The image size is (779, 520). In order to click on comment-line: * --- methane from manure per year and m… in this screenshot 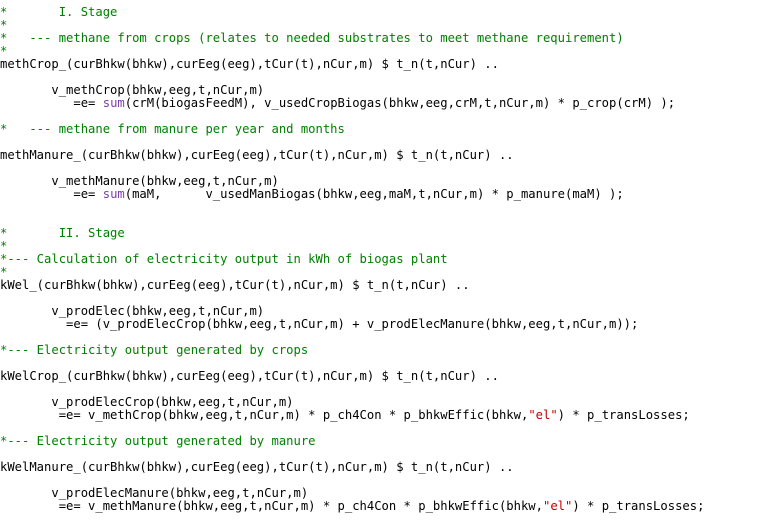, I will do `click(172, 129)`.